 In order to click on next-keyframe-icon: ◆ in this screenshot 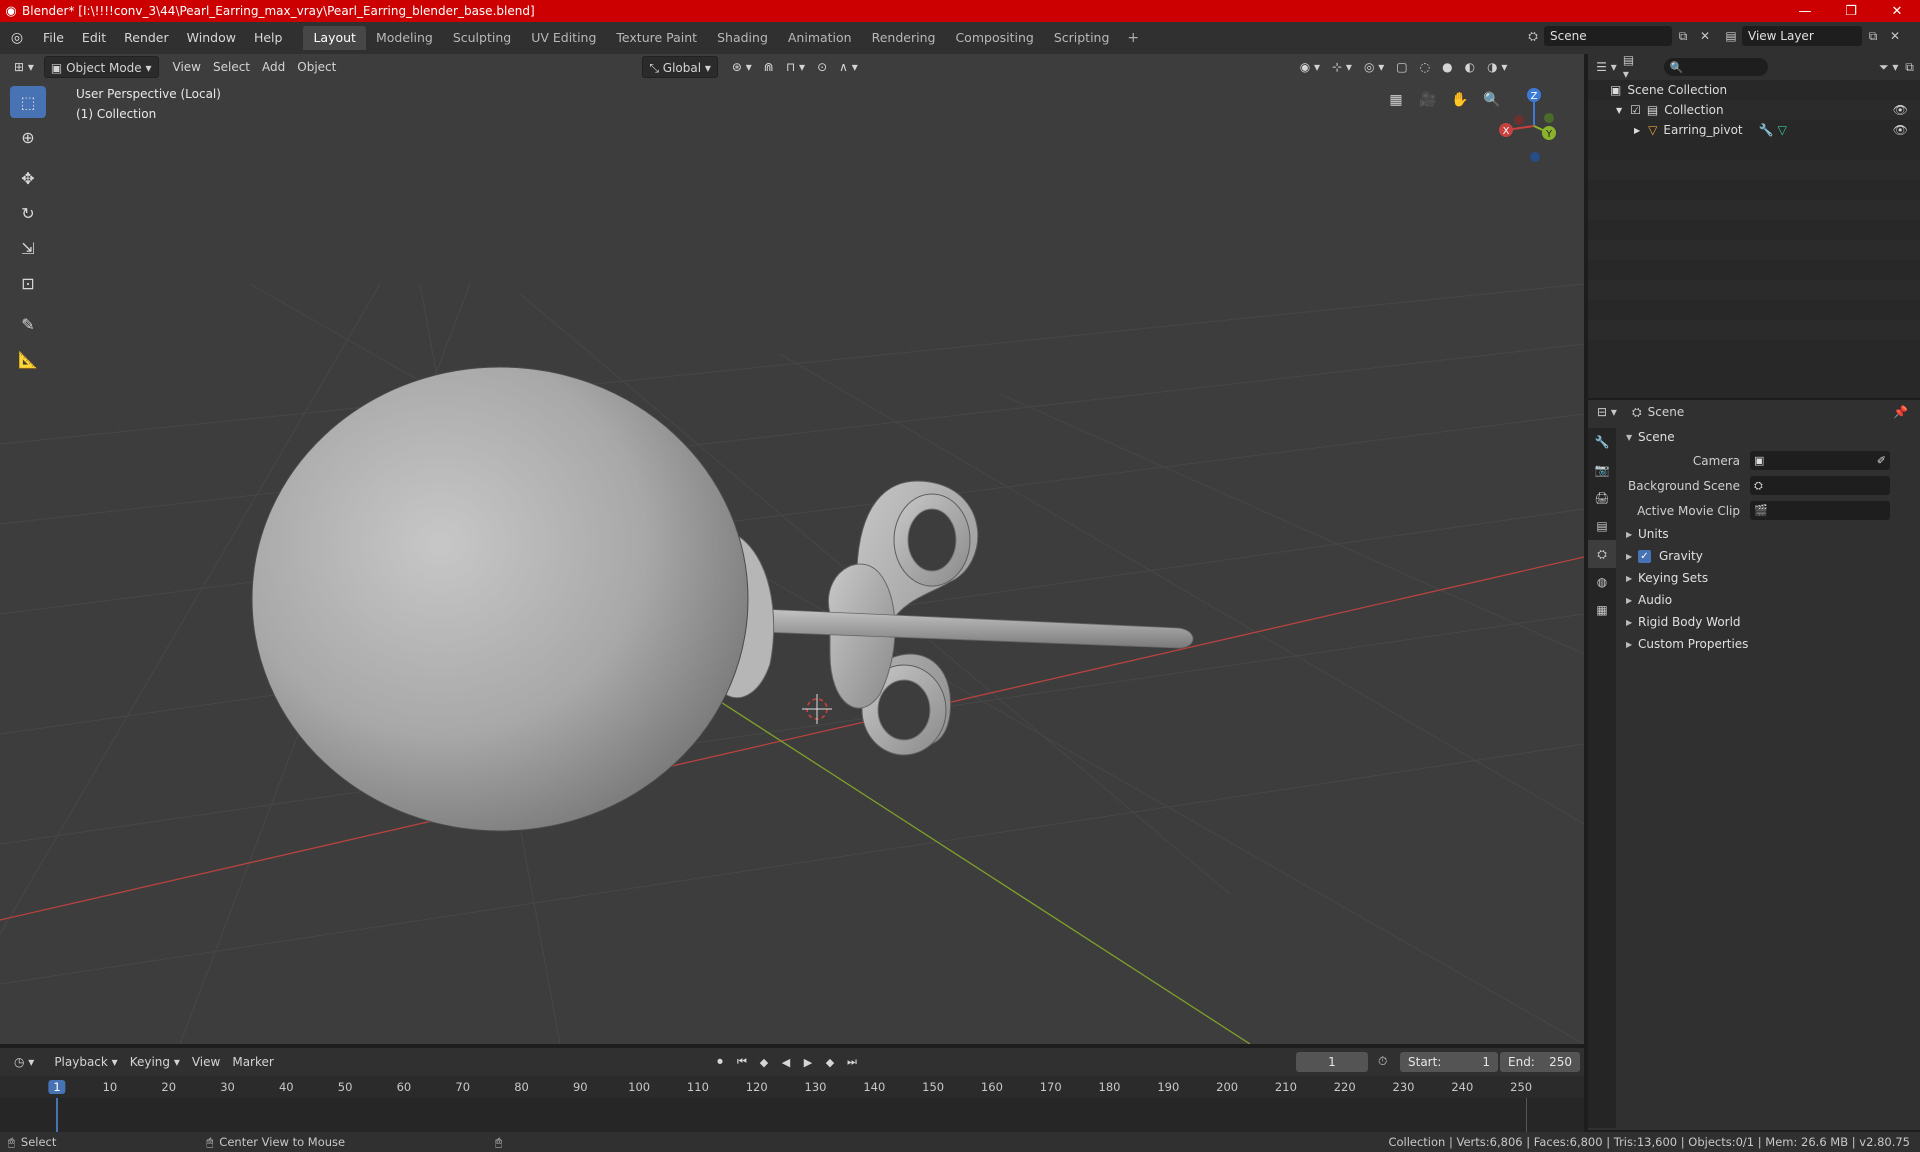, I will do `click(830, 1062)`.